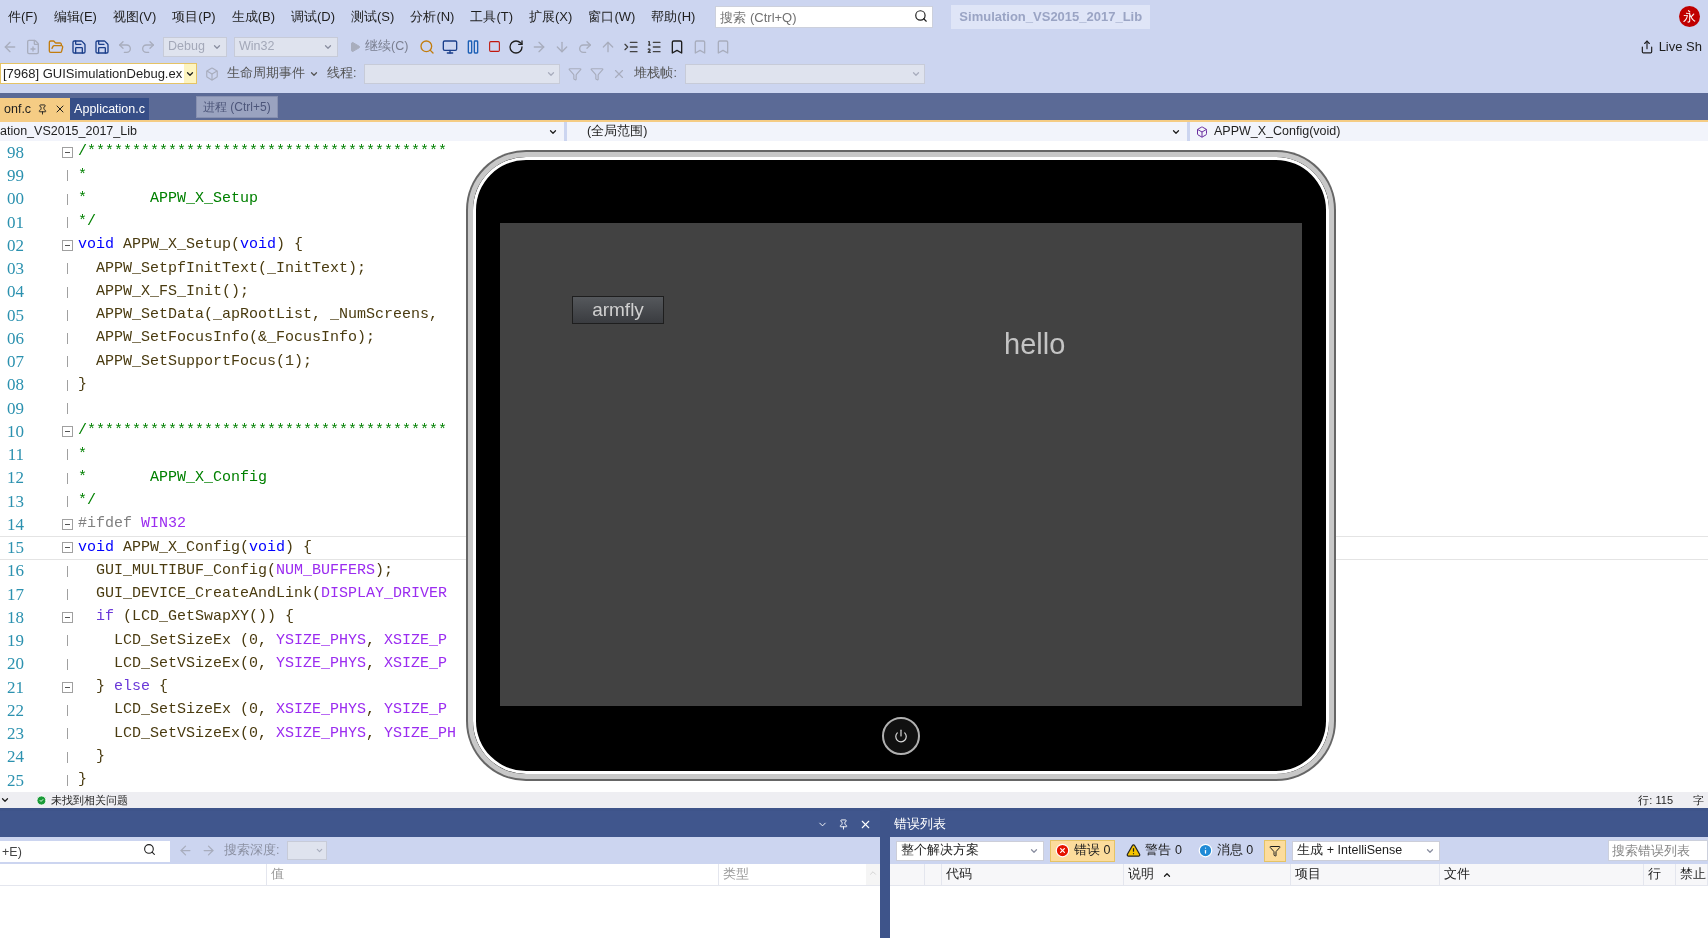  I want to click on search-field: +E), so click(85, 851).